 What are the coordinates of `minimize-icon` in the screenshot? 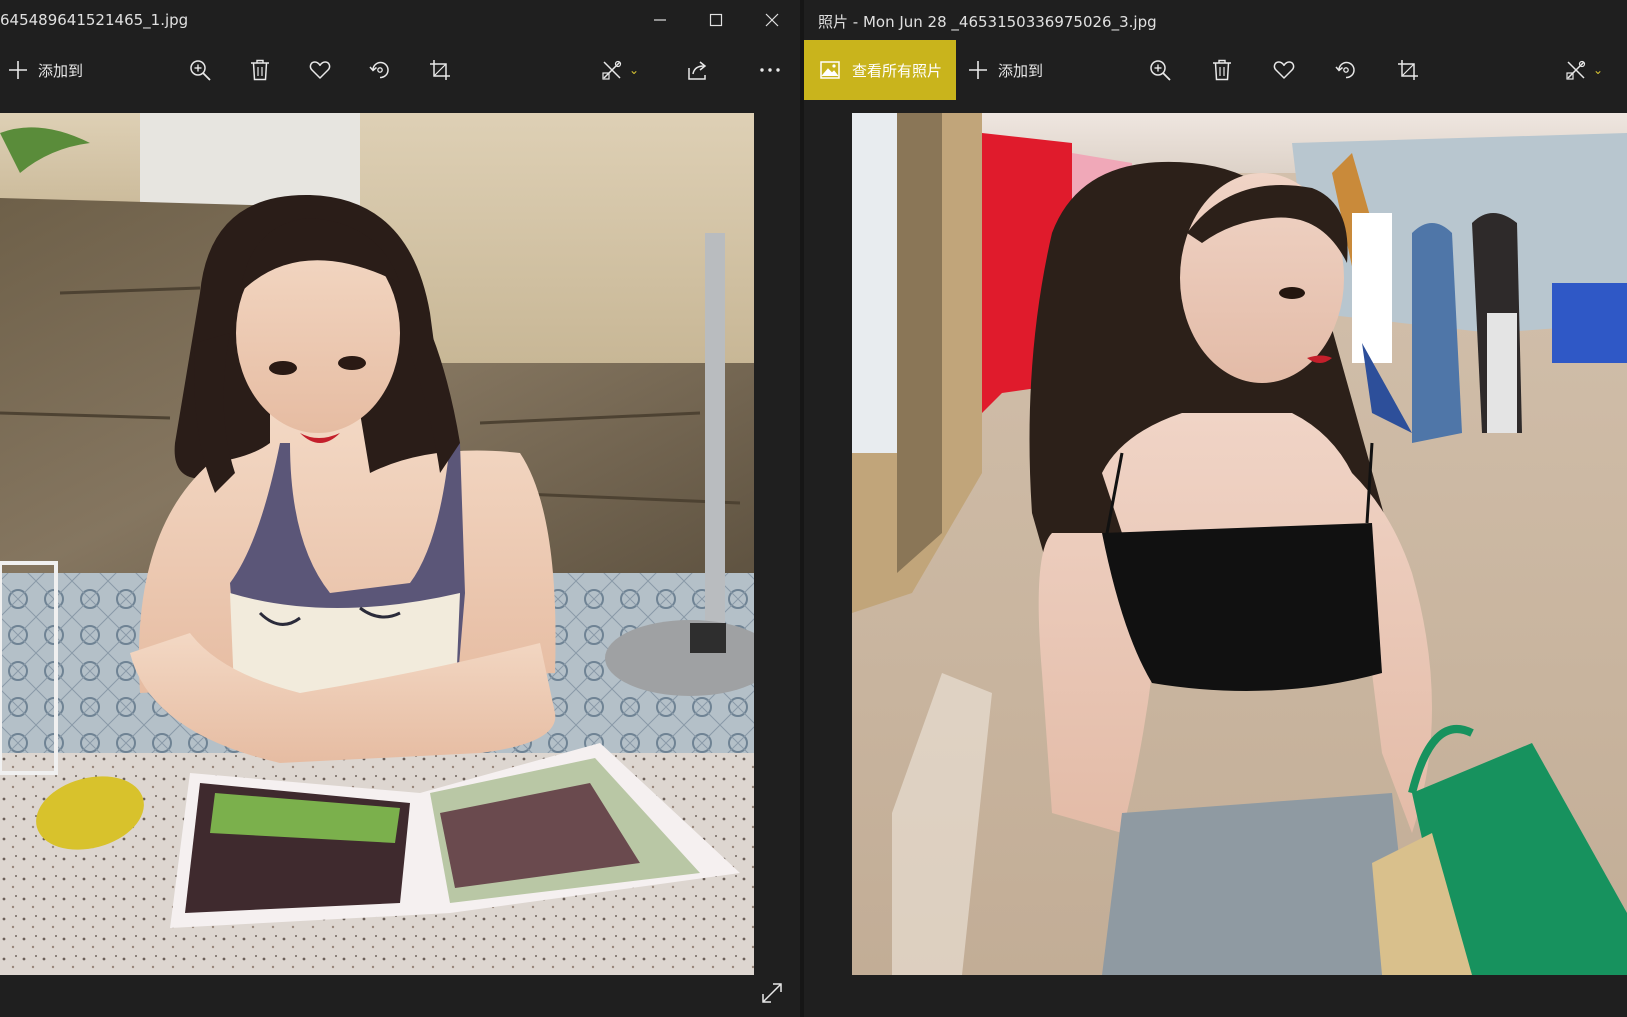 It's located at (660, 20).